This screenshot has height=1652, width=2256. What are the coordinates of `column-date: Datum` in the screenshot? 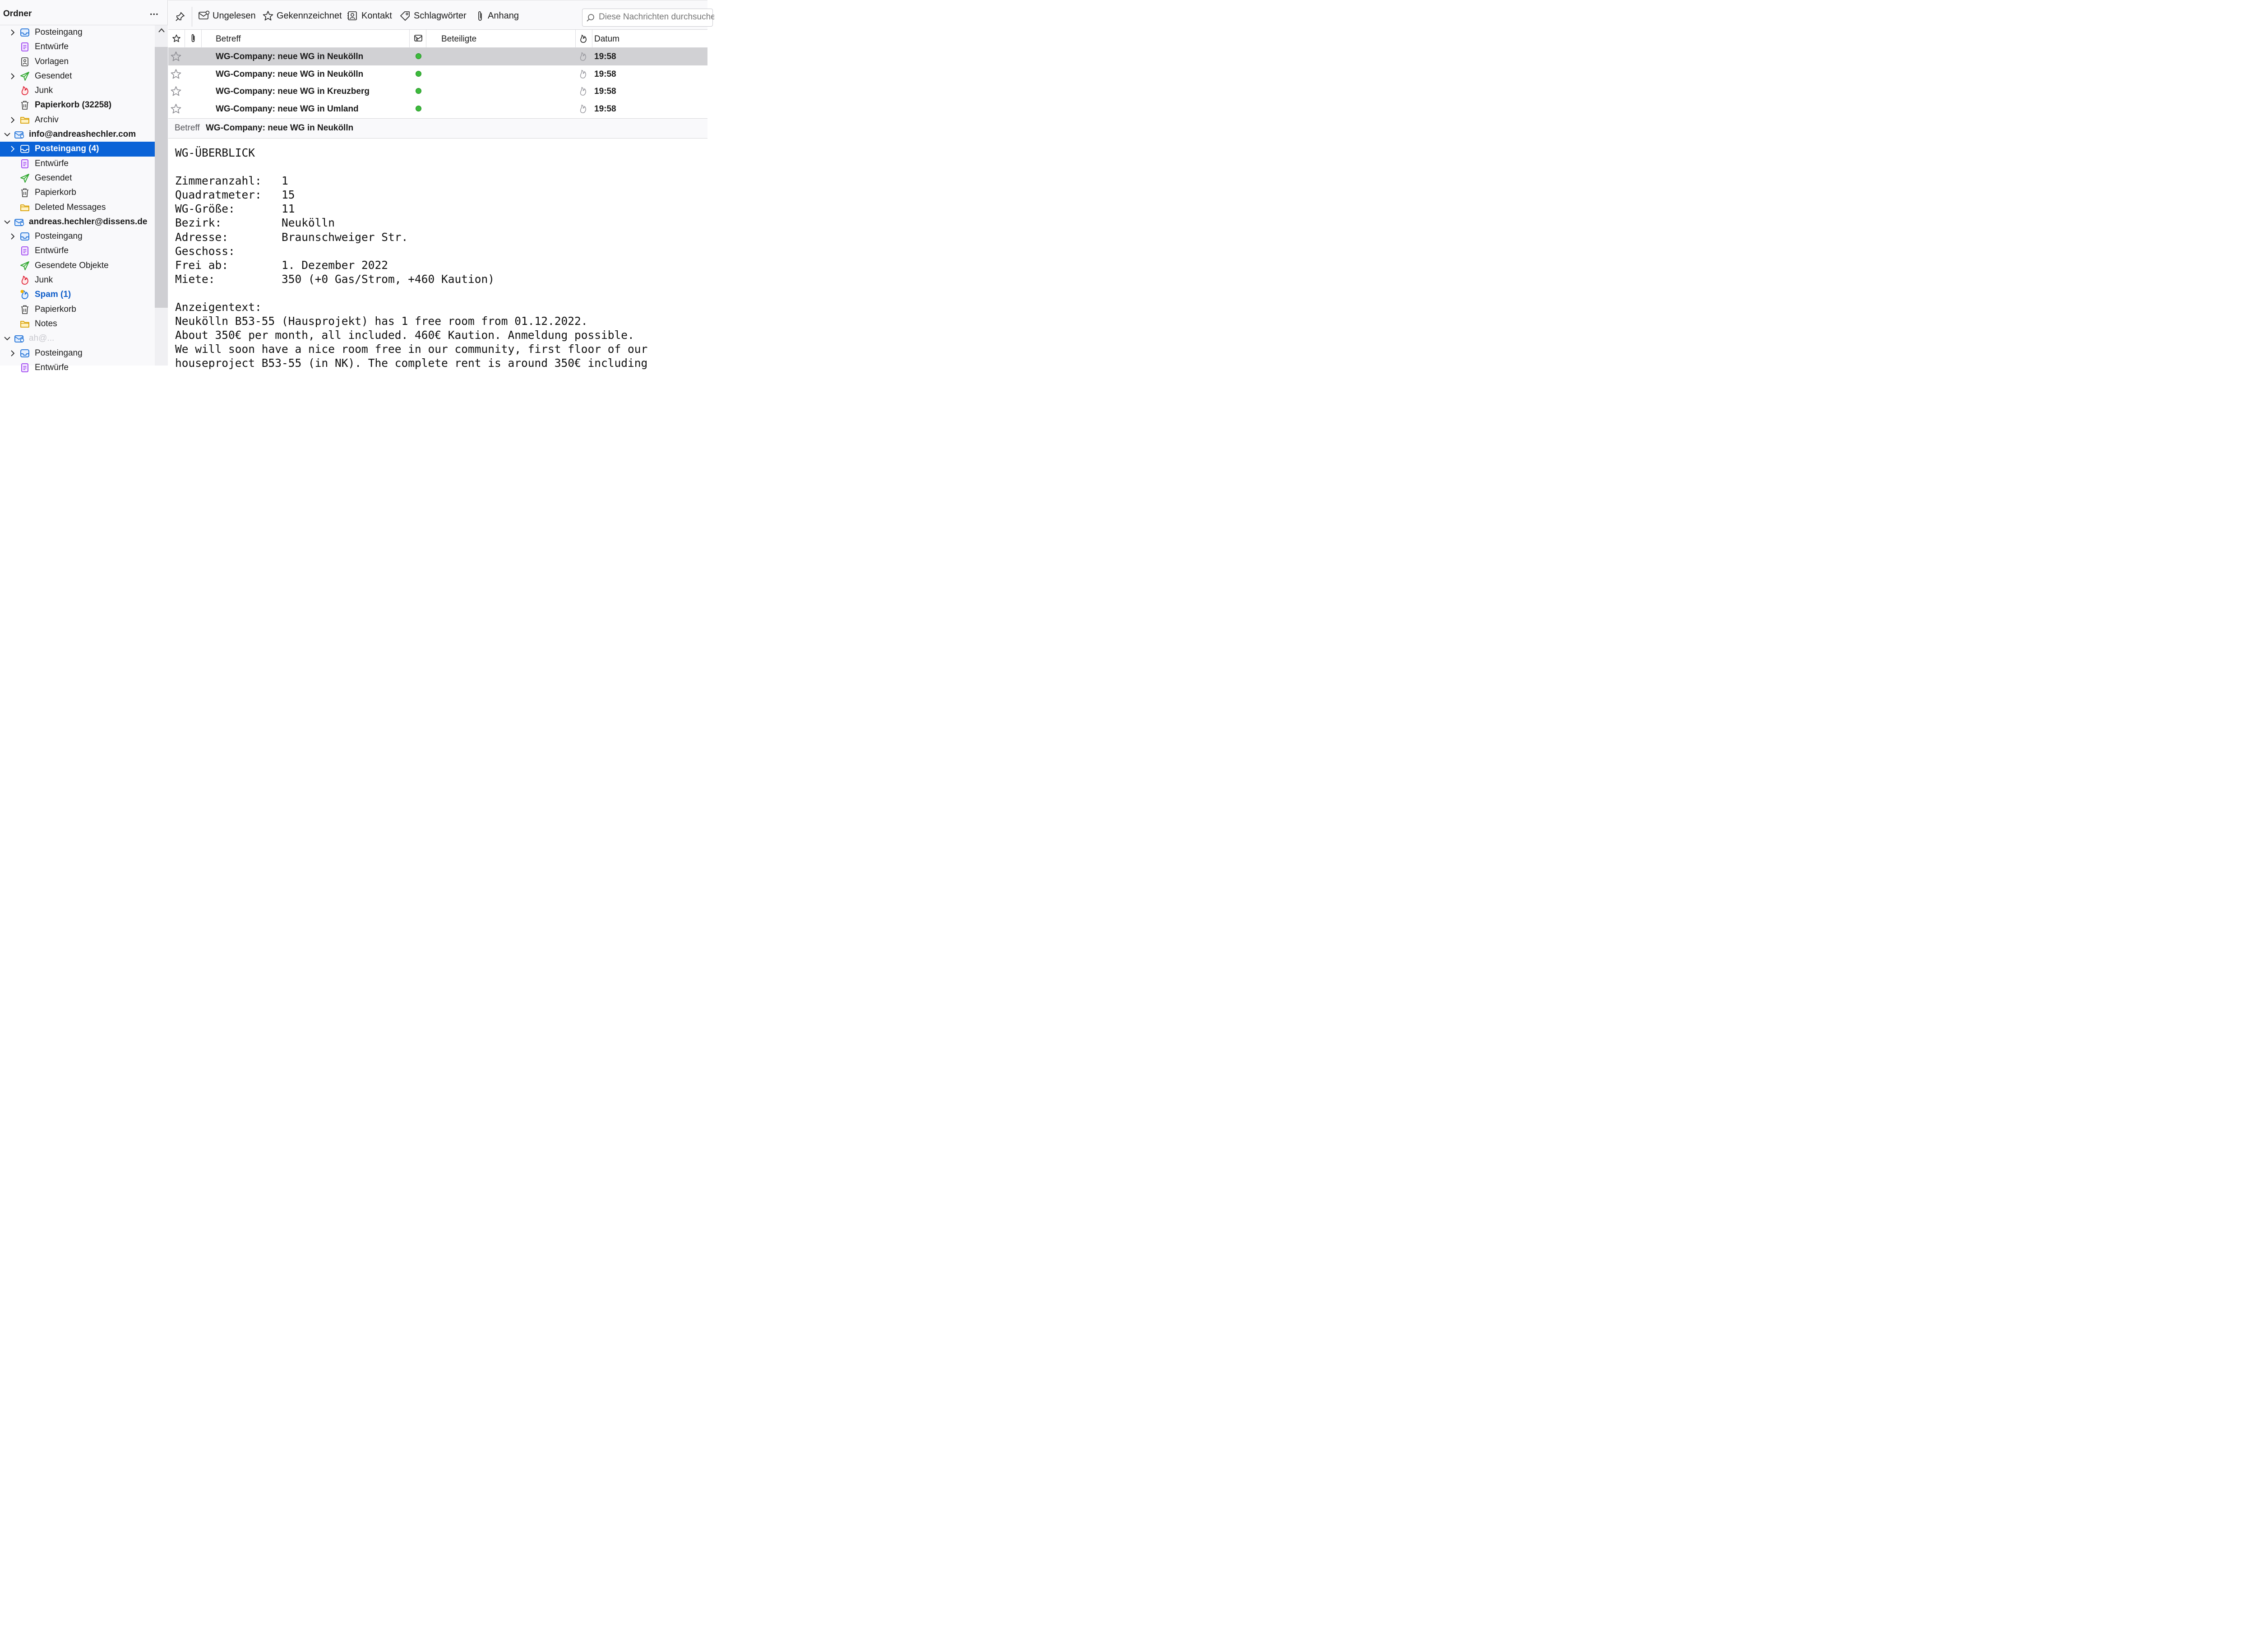 It's located at (649, 39).